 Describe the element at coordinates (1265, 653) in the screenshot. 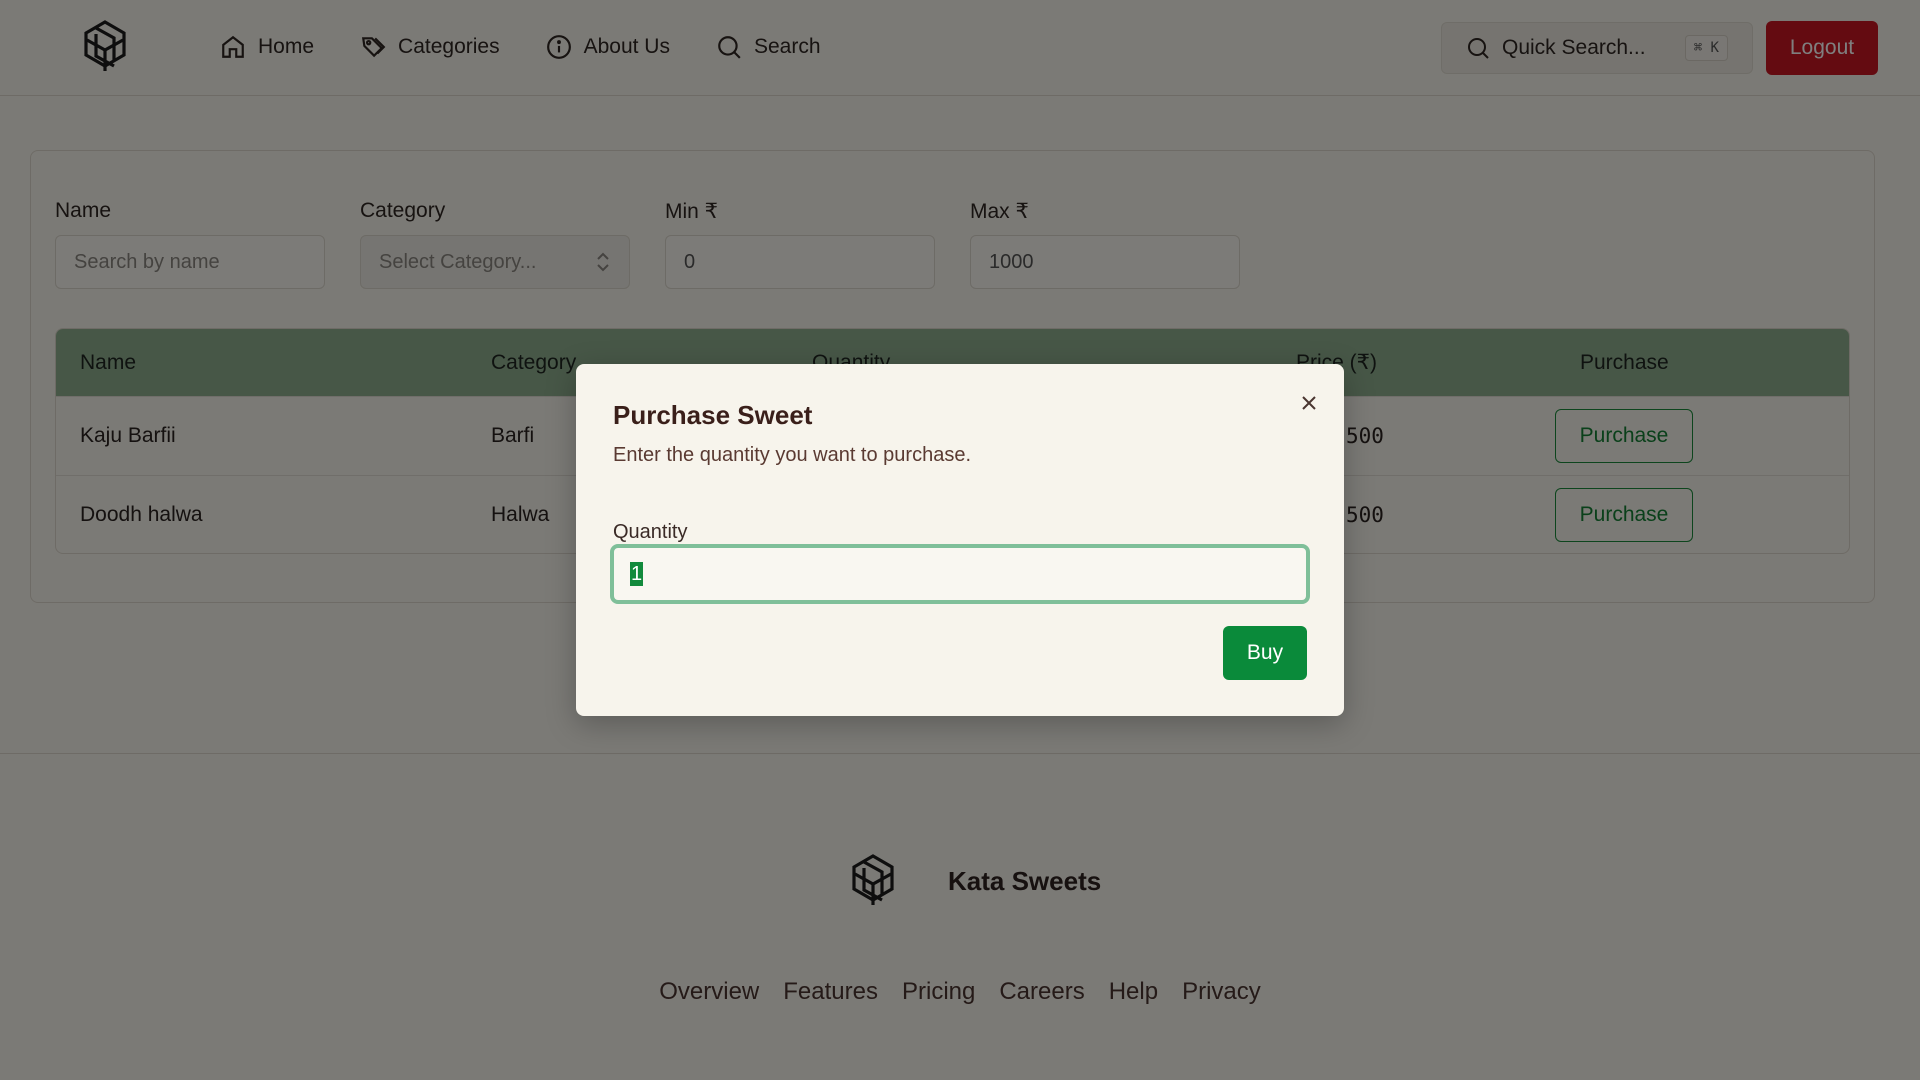

I see `buy-button: Buy` at that location.